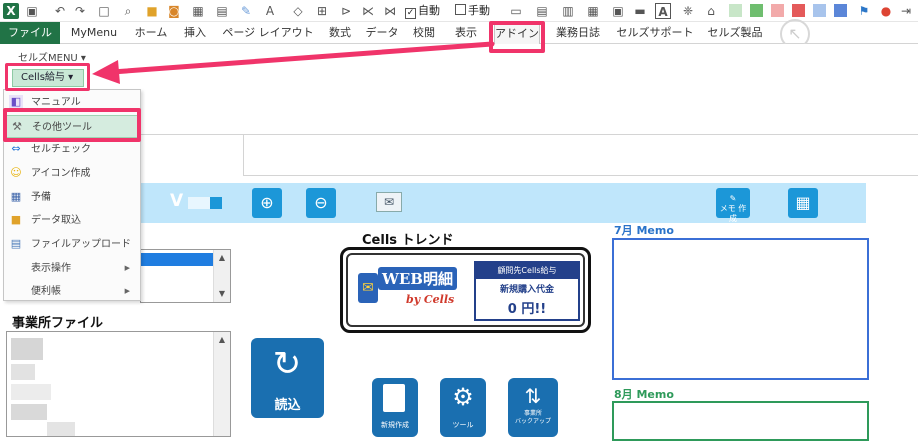 This screenshot has height=441, width=918. I want to click on new-create-label: 新規作成, so click(395, 425).